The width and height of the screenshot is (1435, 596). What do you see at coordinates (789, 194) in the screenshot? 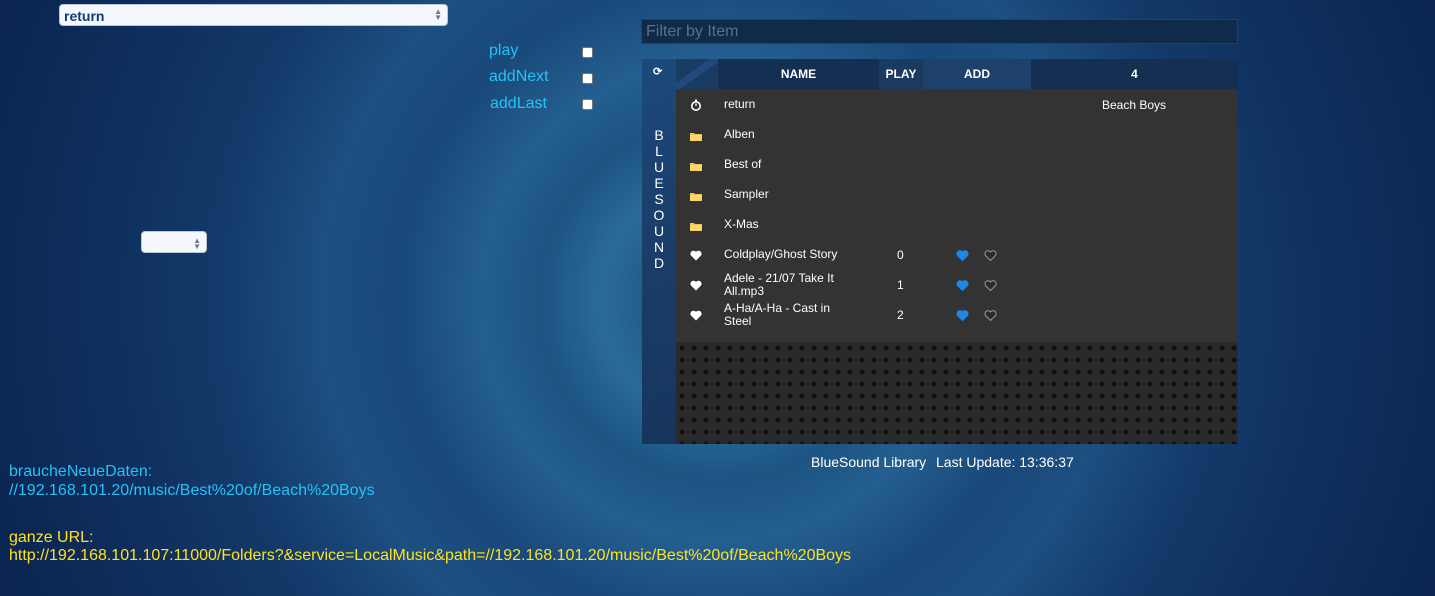
I see `row-name: Sampler` at bounding box center [789, 194].